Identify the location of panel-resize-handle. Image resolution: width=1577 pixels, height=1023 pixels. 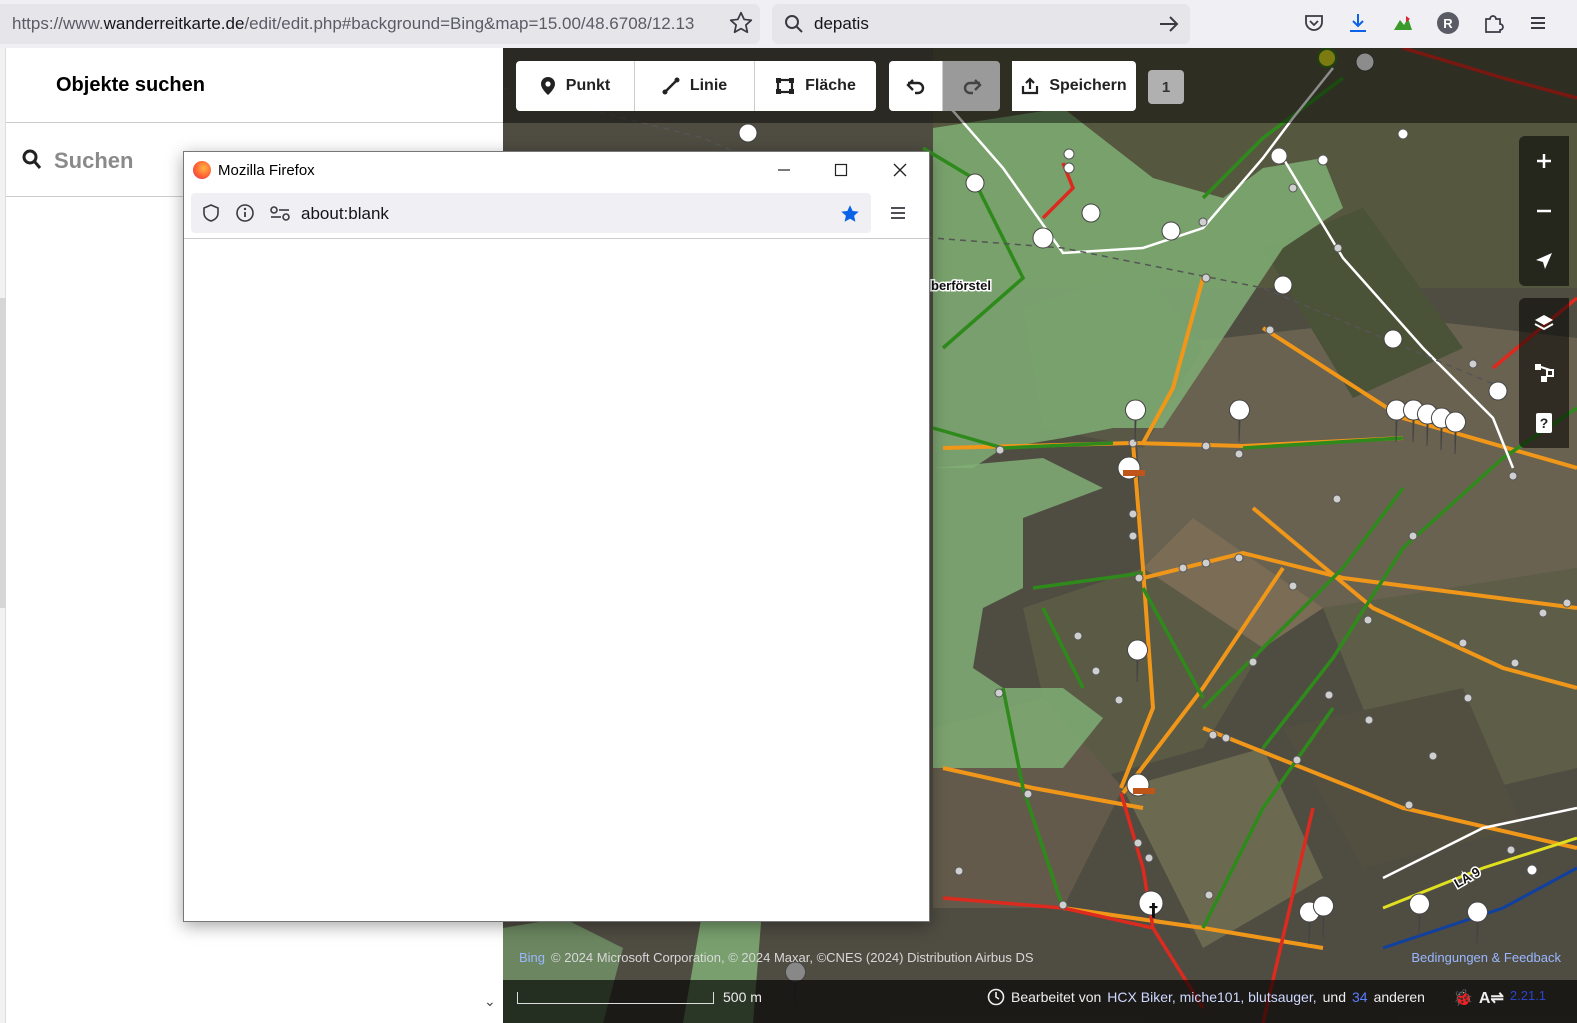
(3, 453).